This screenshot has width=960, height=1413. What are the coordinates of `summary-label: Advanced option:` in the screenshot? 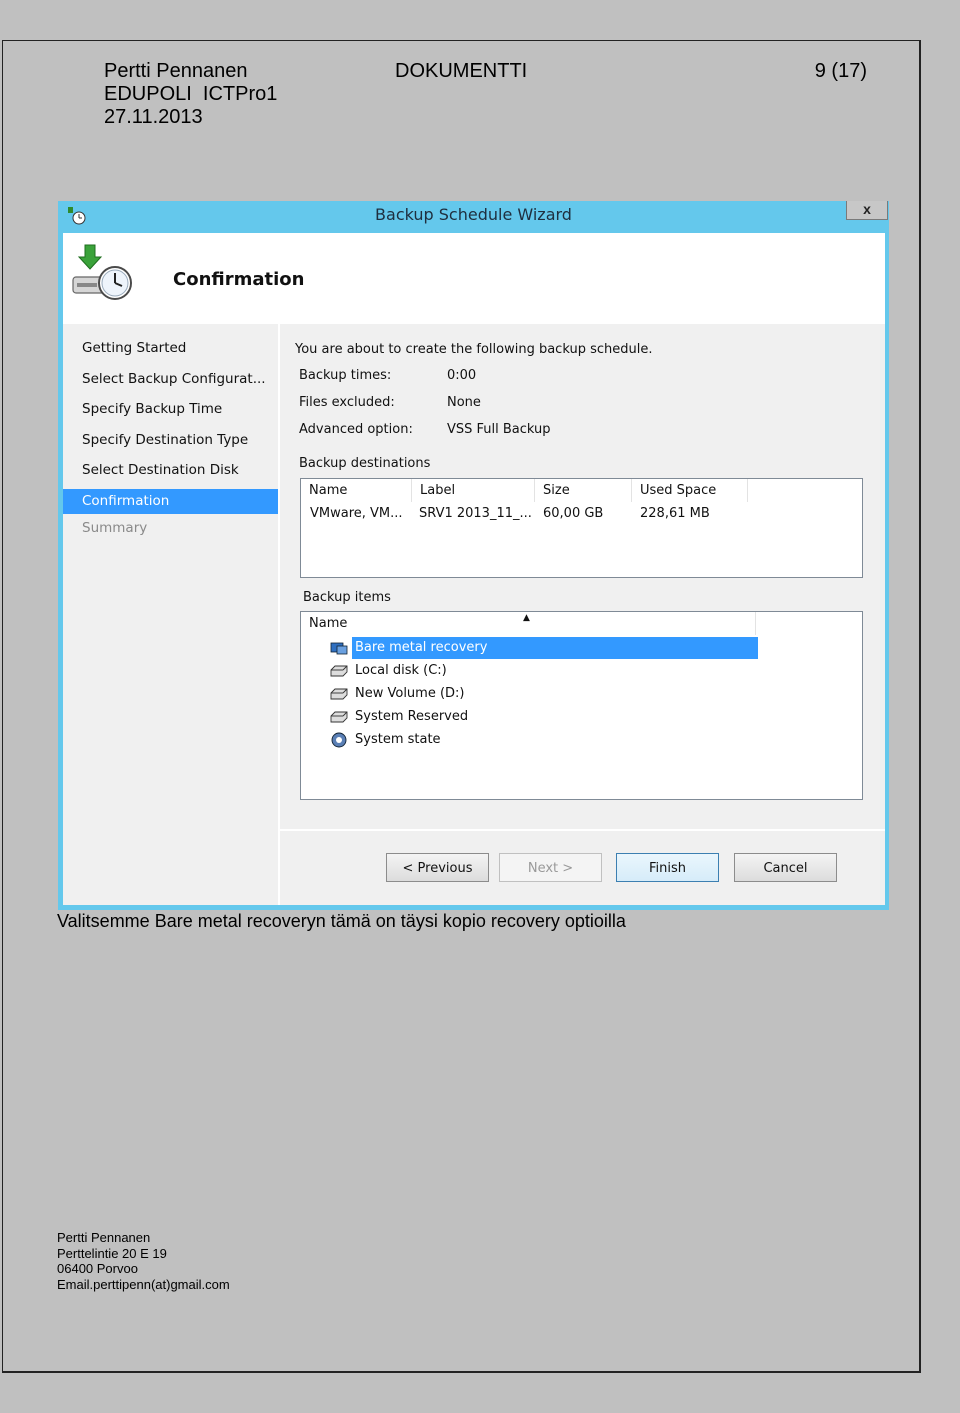 It's located at (356, 429).